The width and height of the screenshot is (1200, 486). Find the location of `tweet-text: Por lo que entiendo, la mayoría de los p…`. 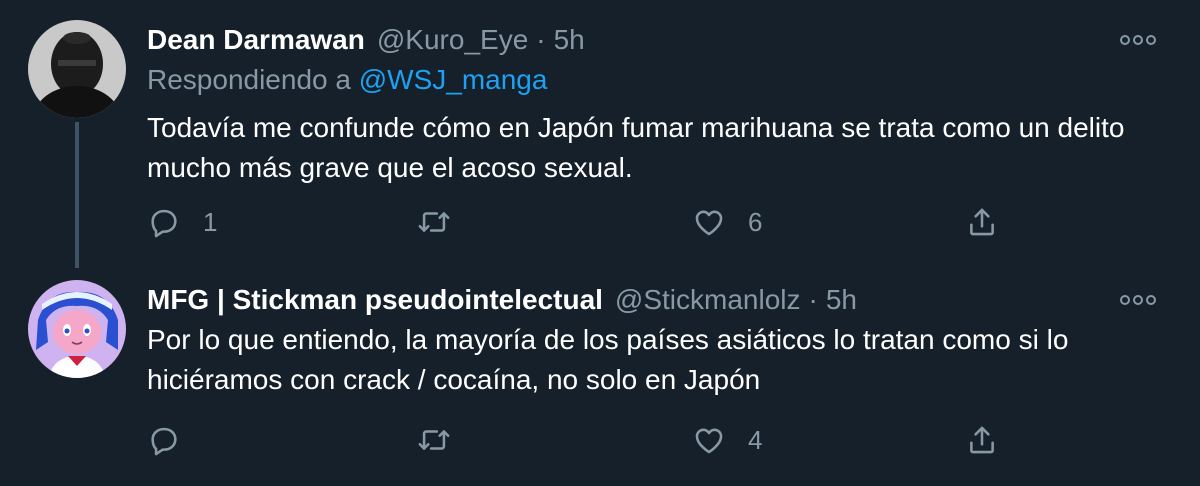

tweet-text: Por lo que entiendo, la mayoría de los p… is located at coordinates (608, 359).